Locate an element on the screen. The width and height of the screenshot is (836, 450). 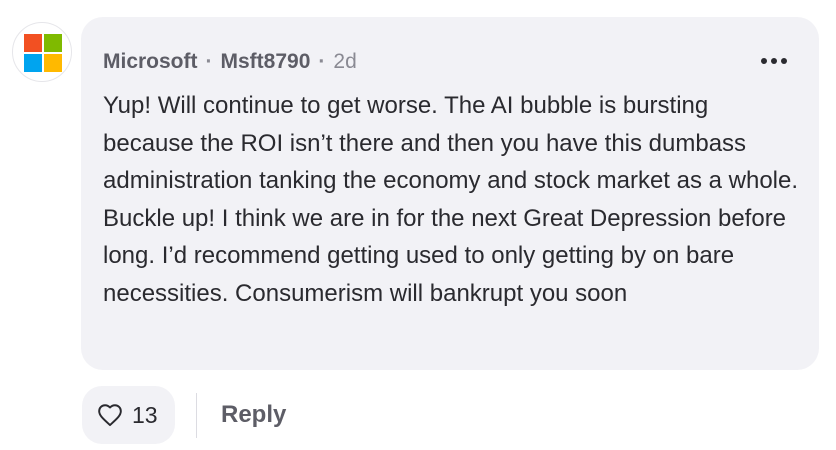
microsoft-logo-icon is located at coordinates (43, 53).